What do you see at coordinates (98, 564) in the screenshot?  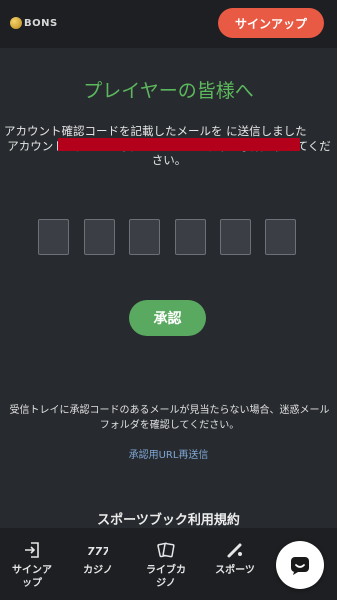 I see `nav-item-casino: 777 カジノ` at bounding box center [98, 564].